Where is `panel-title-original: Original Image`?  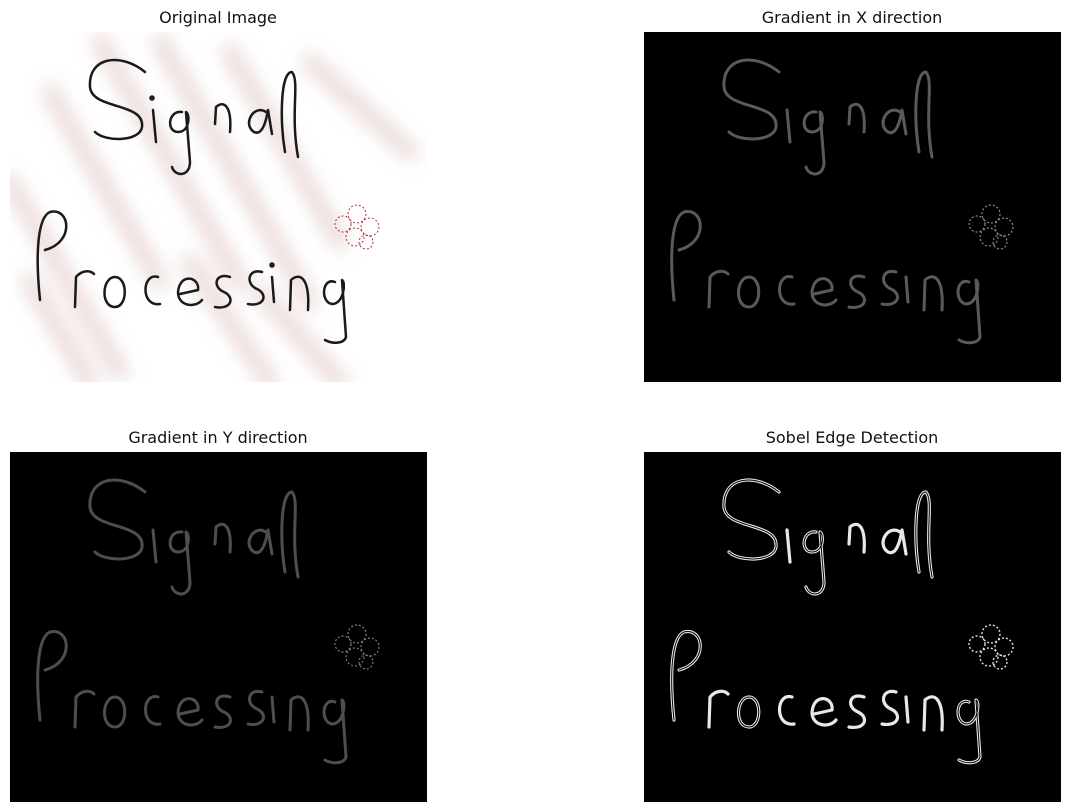 panel-title-original: Original Image is located at coordinates (218, 17).